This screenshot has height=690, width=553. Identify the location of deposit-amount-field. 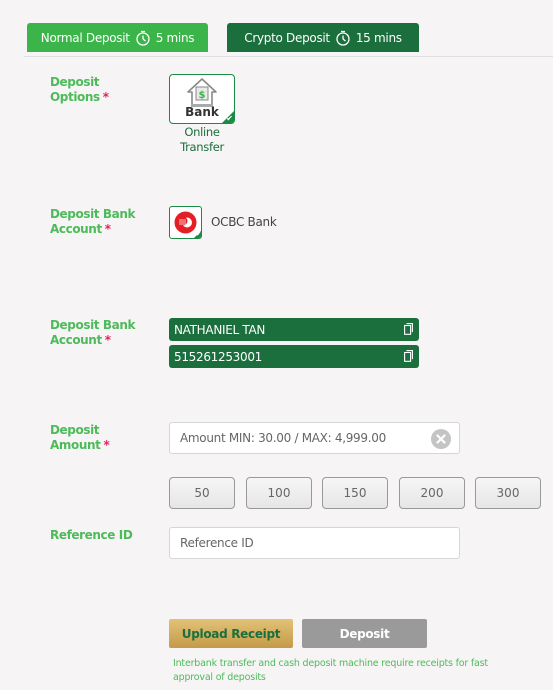
(314, 438).